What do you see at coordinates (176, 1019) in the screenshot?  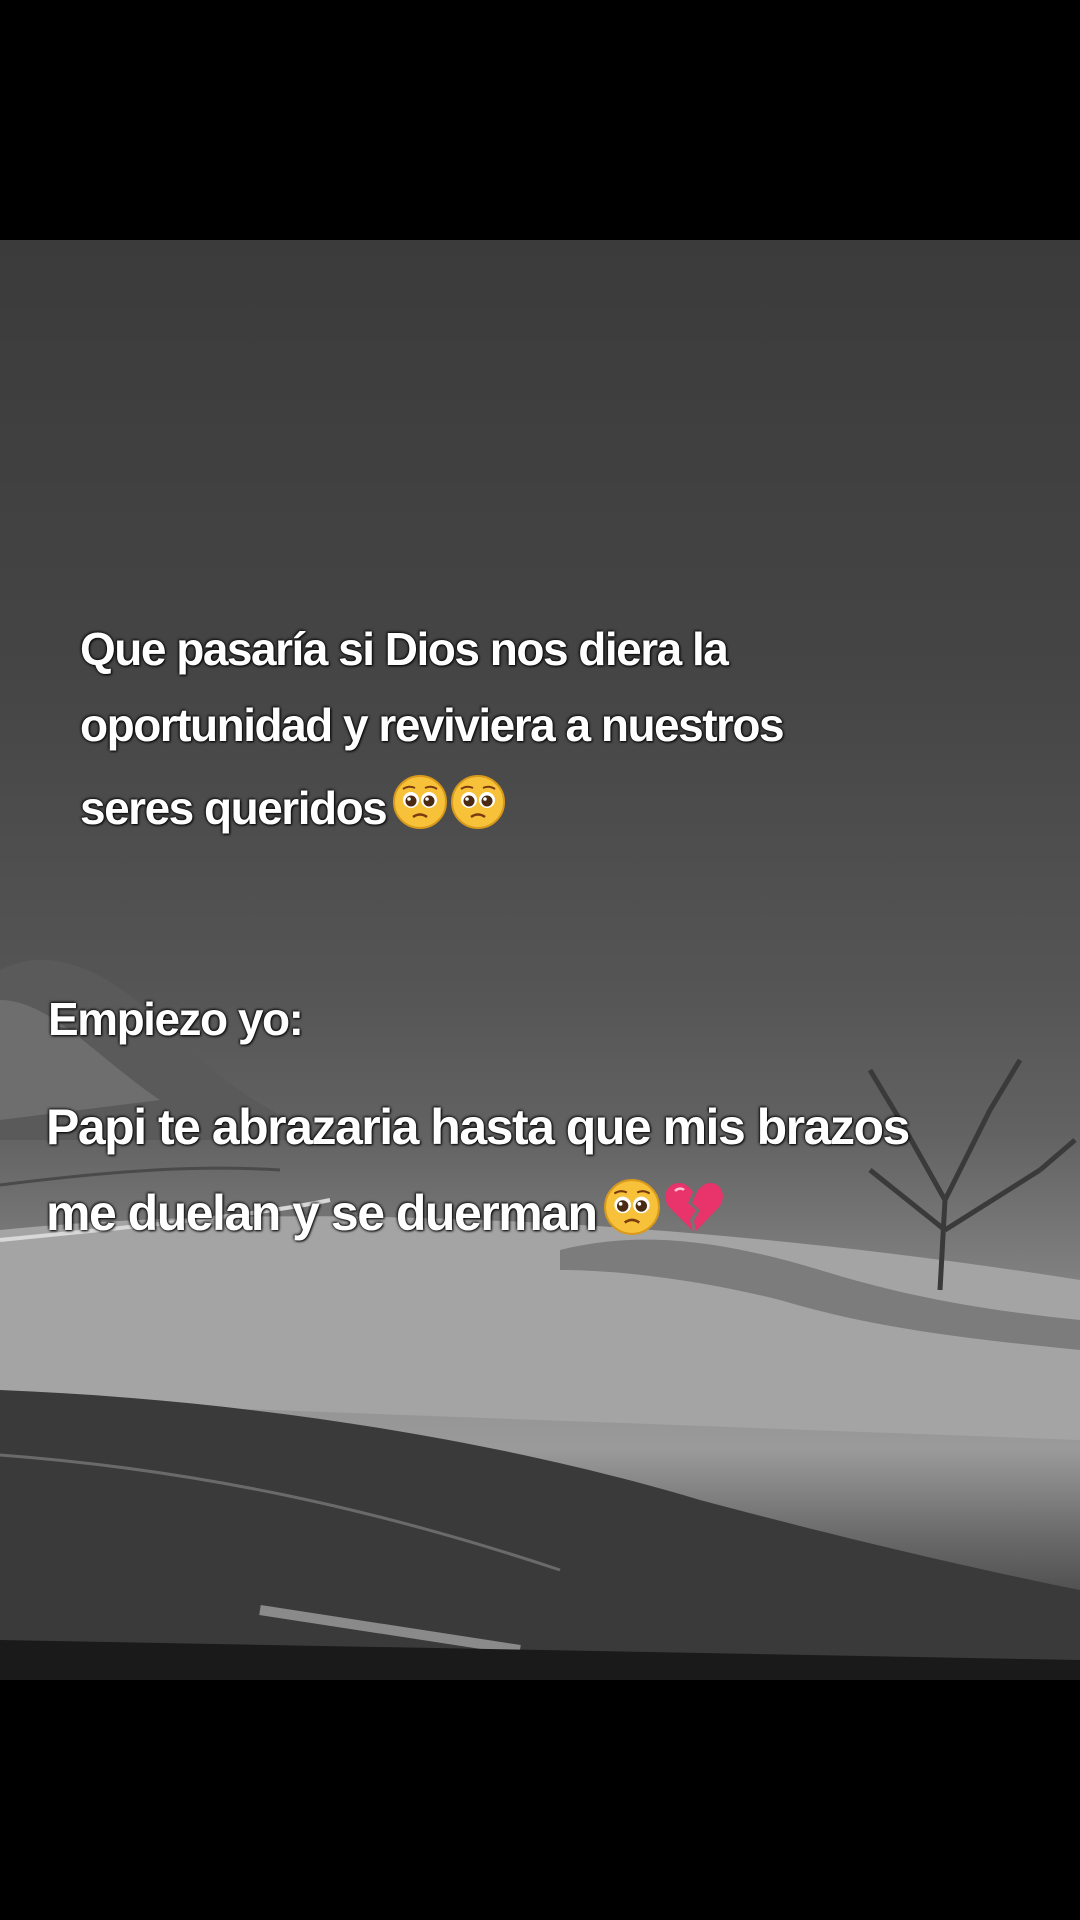 I see `prompt-text: Empiezo yo:` at bounding box center [176, 1019].